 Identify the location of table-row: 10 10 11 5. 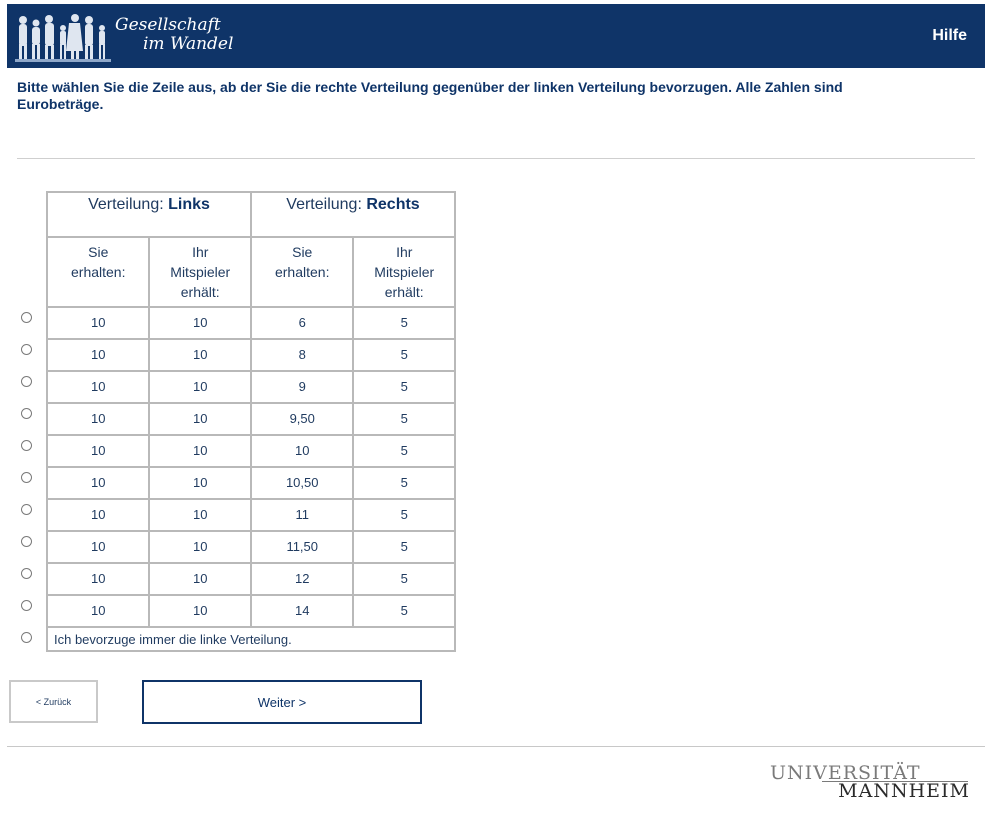
(250, 515).